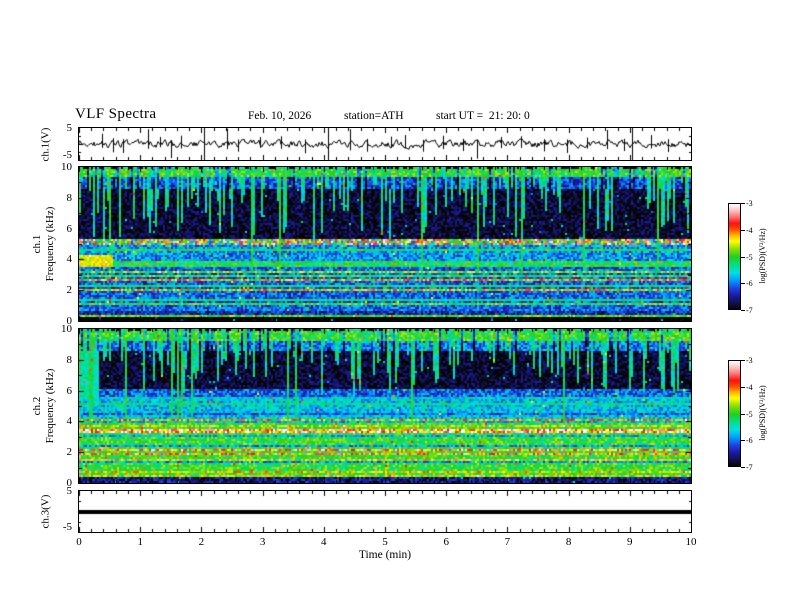 This screenshot has height=612, width=792. I want to click on x-axis-tick-label: 0, so click(79, 542).